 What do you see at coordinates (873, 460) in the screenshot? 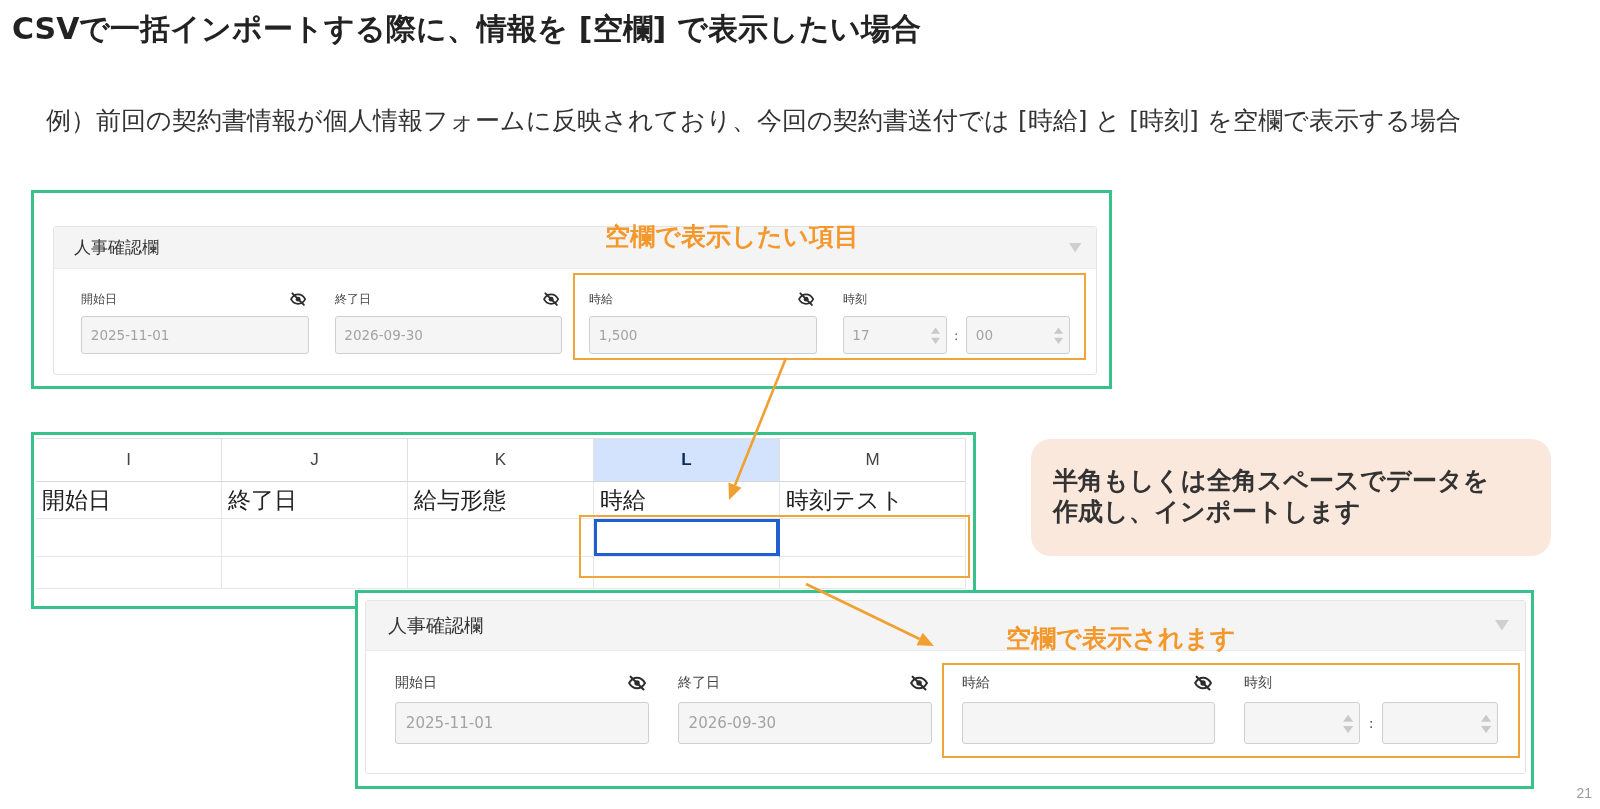
I see `column-header: M` at bounding box center [873, 460].